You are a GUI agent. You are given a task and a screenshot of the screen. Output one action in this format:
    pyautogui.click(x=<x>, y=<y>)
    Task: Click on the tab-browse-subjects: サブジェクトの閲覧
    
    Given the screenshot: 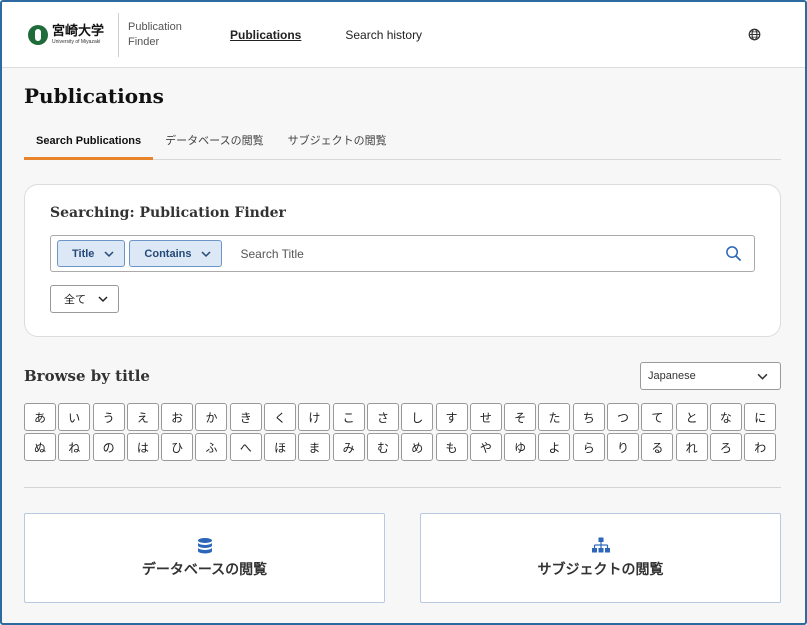 What is the action you would take?
    pyautogui.click(x=337, y=143)
    